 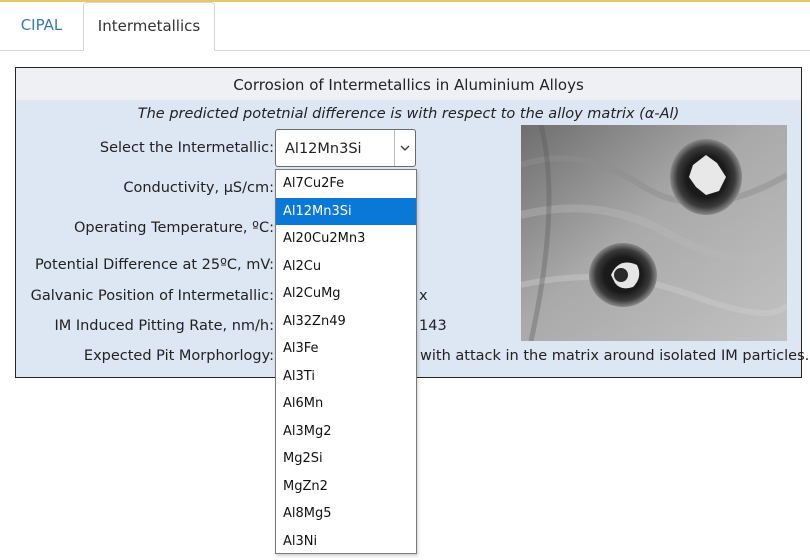 What do you see at coordinates (323, 149) in the screenshot?
I see `intermetallic-select-value: Al12Mn3Si` at bounding box center [323, 149].